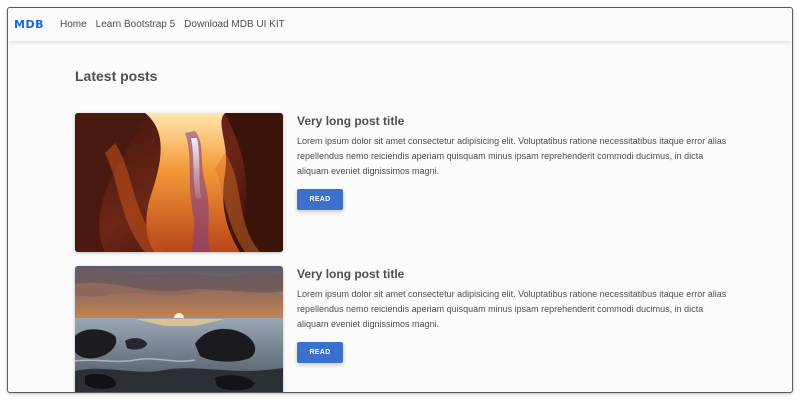 The height and width of the screenshot is (400, 800). What do you see at coordinates (29, 24) in the screenshot?
I see `brand-logo: MDB` at bounding box center [29, 24].